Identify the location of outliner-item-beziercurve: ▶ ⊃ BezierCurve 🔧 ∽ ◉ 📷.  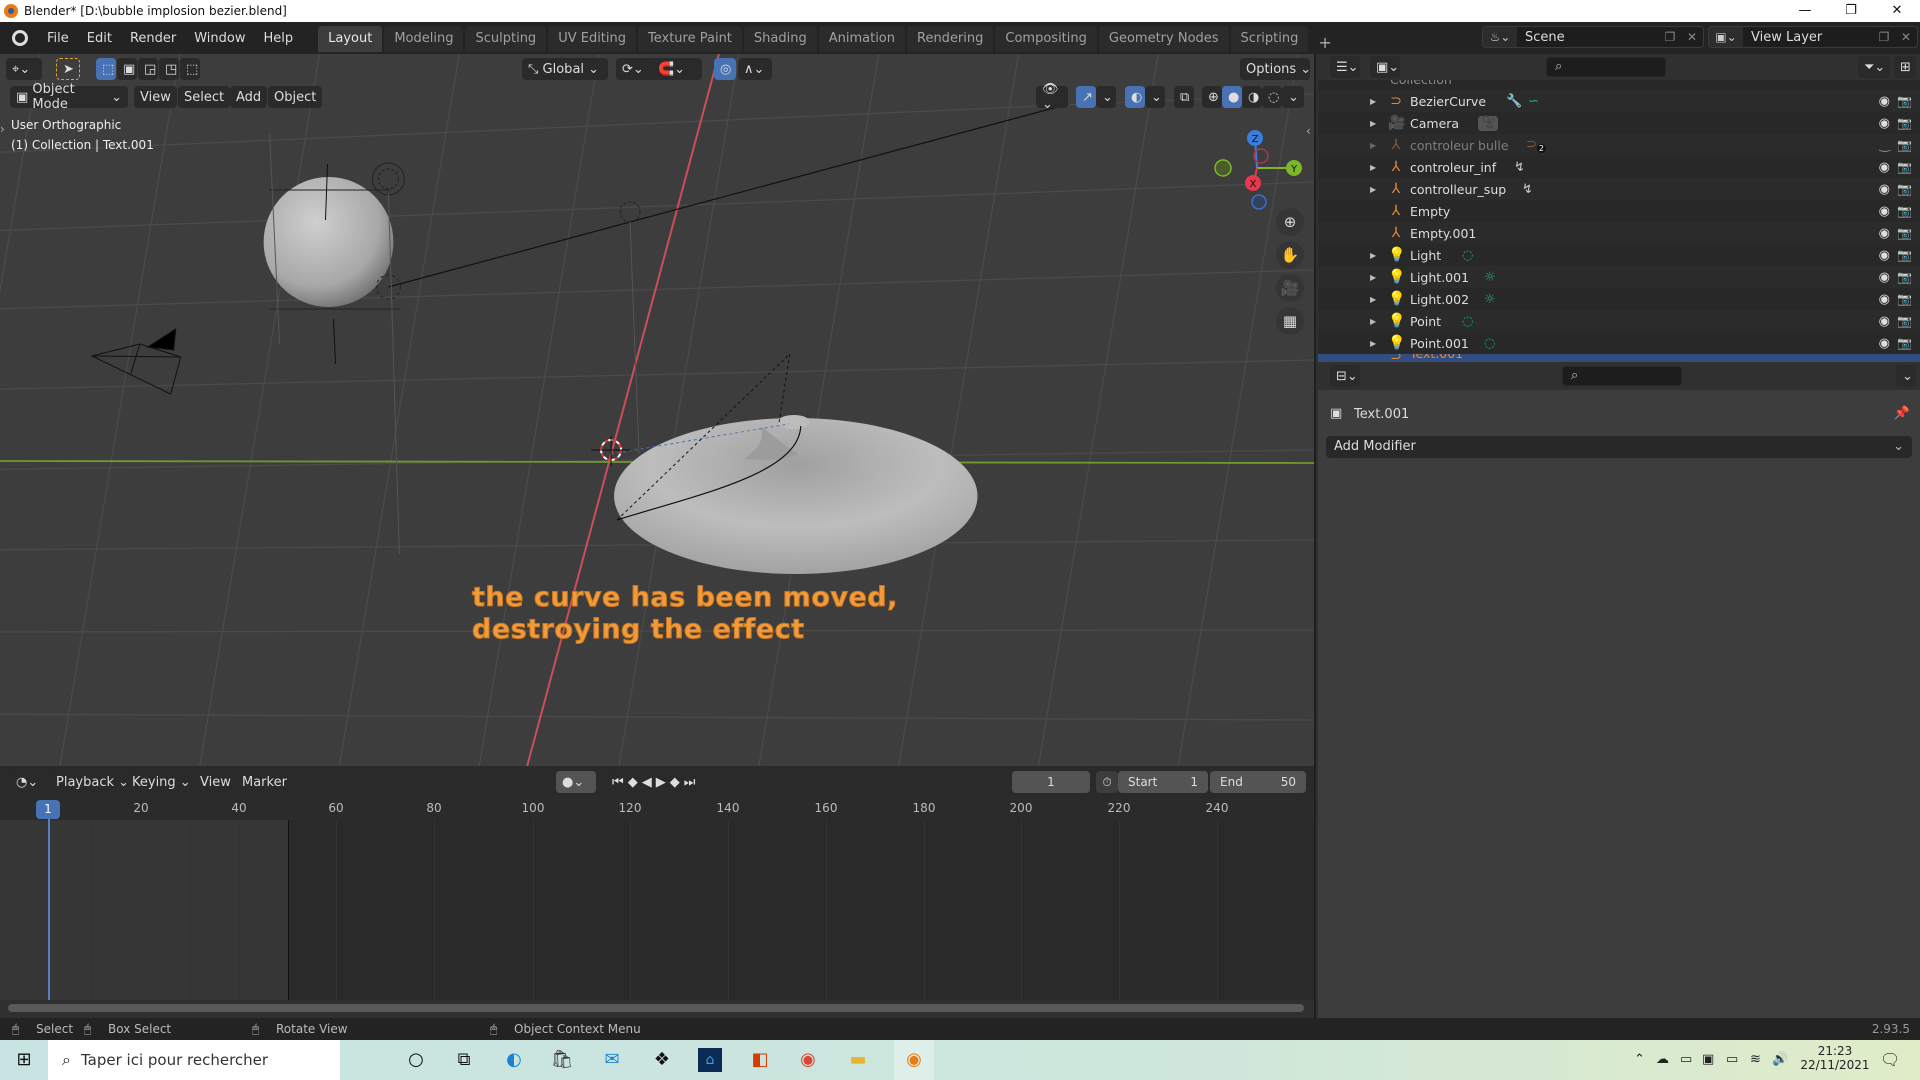
(1619, 101).